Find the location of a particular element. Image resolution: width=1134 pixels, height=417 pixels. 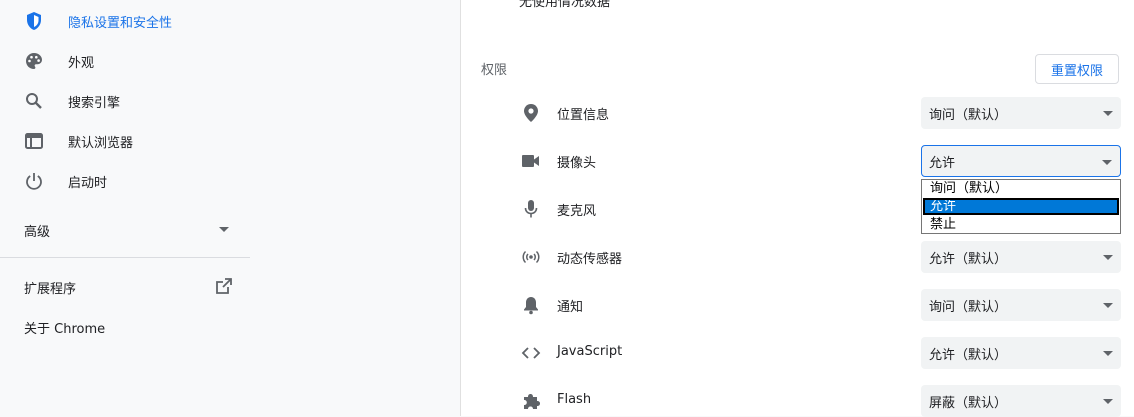

location-pin-icon is located at coordinates (531, 113).